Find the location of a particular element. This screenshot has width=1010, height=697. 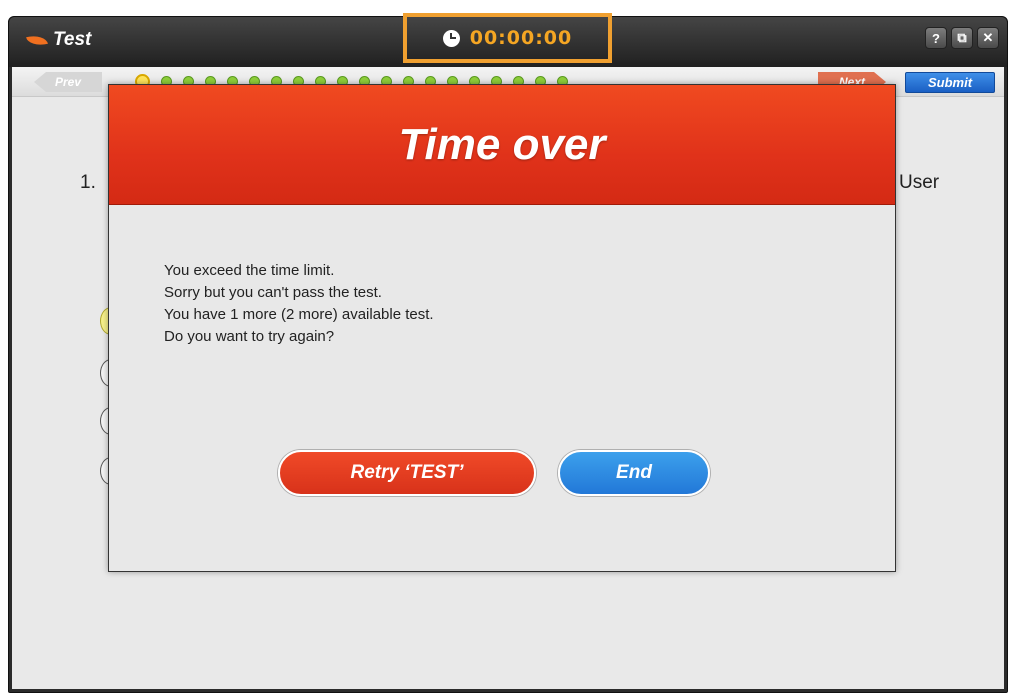

message-line: Do you want to try again? is located at coordinates (249, 336).